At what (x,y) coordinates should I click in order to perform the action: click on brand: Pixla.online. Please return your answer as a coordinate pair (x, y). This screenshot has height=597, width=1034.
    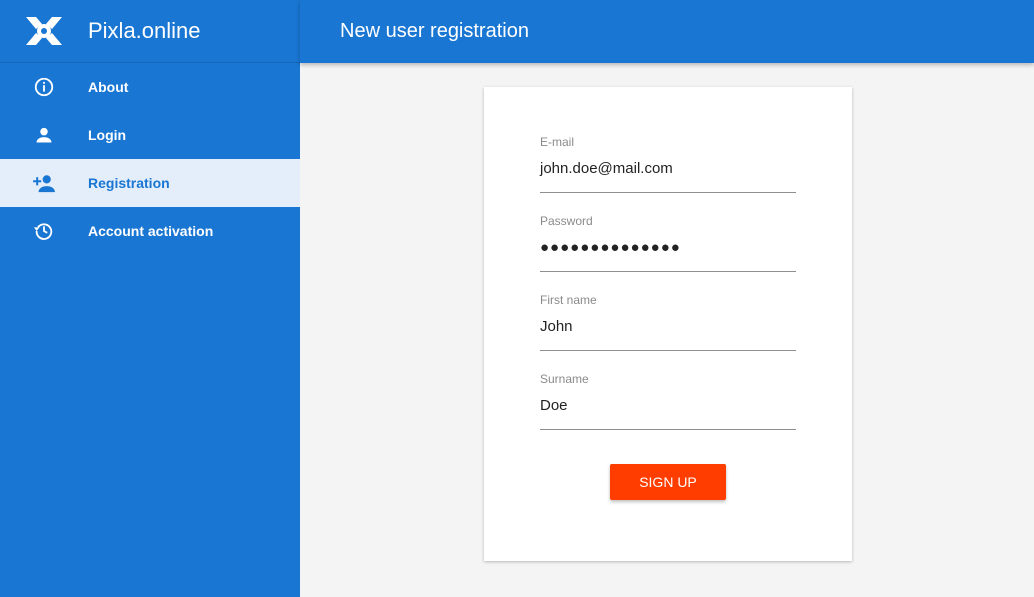
    Looking at the image, I should click on (150, 31).